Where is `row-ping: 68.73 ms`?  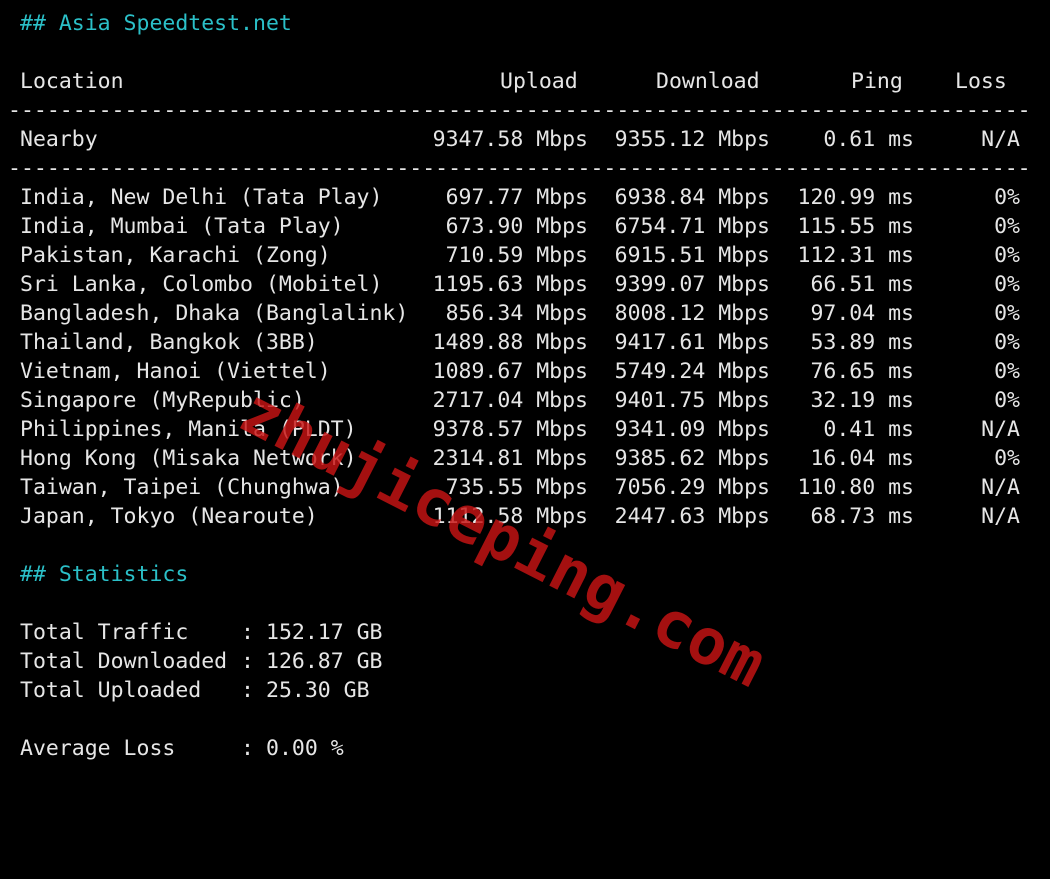 row-ping: 68.73 ms is located at coordinates (862, 516).